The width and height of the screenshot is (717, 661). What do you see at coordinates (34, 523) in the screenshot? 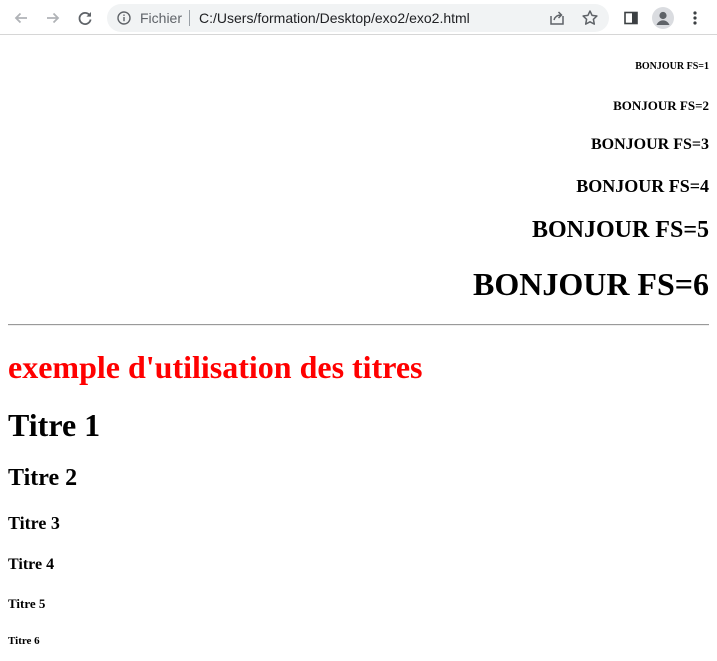
I see `heading-3: Titre 3` at bounding box center [34, 523].